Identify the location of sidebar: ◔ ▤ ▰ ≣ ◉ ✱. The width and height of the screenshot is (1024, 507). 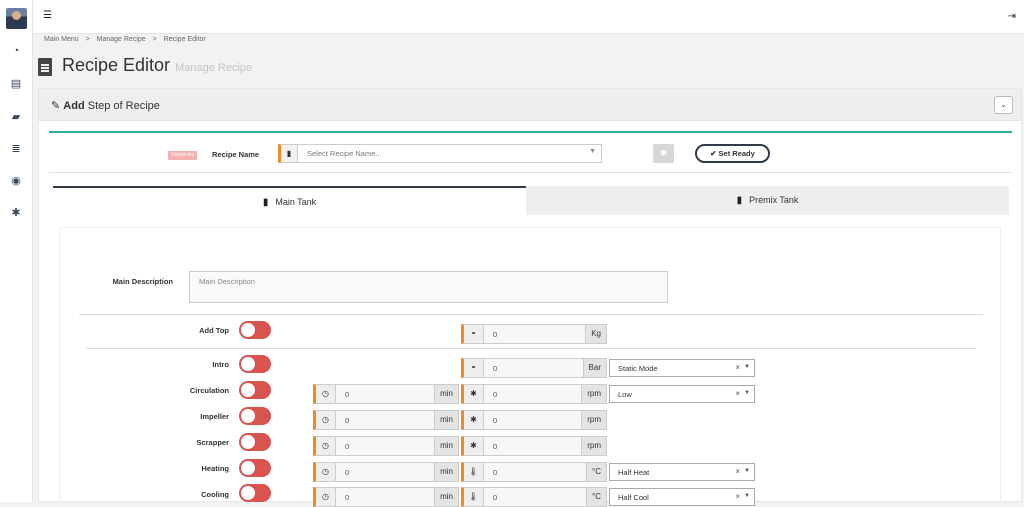
(16, 251).